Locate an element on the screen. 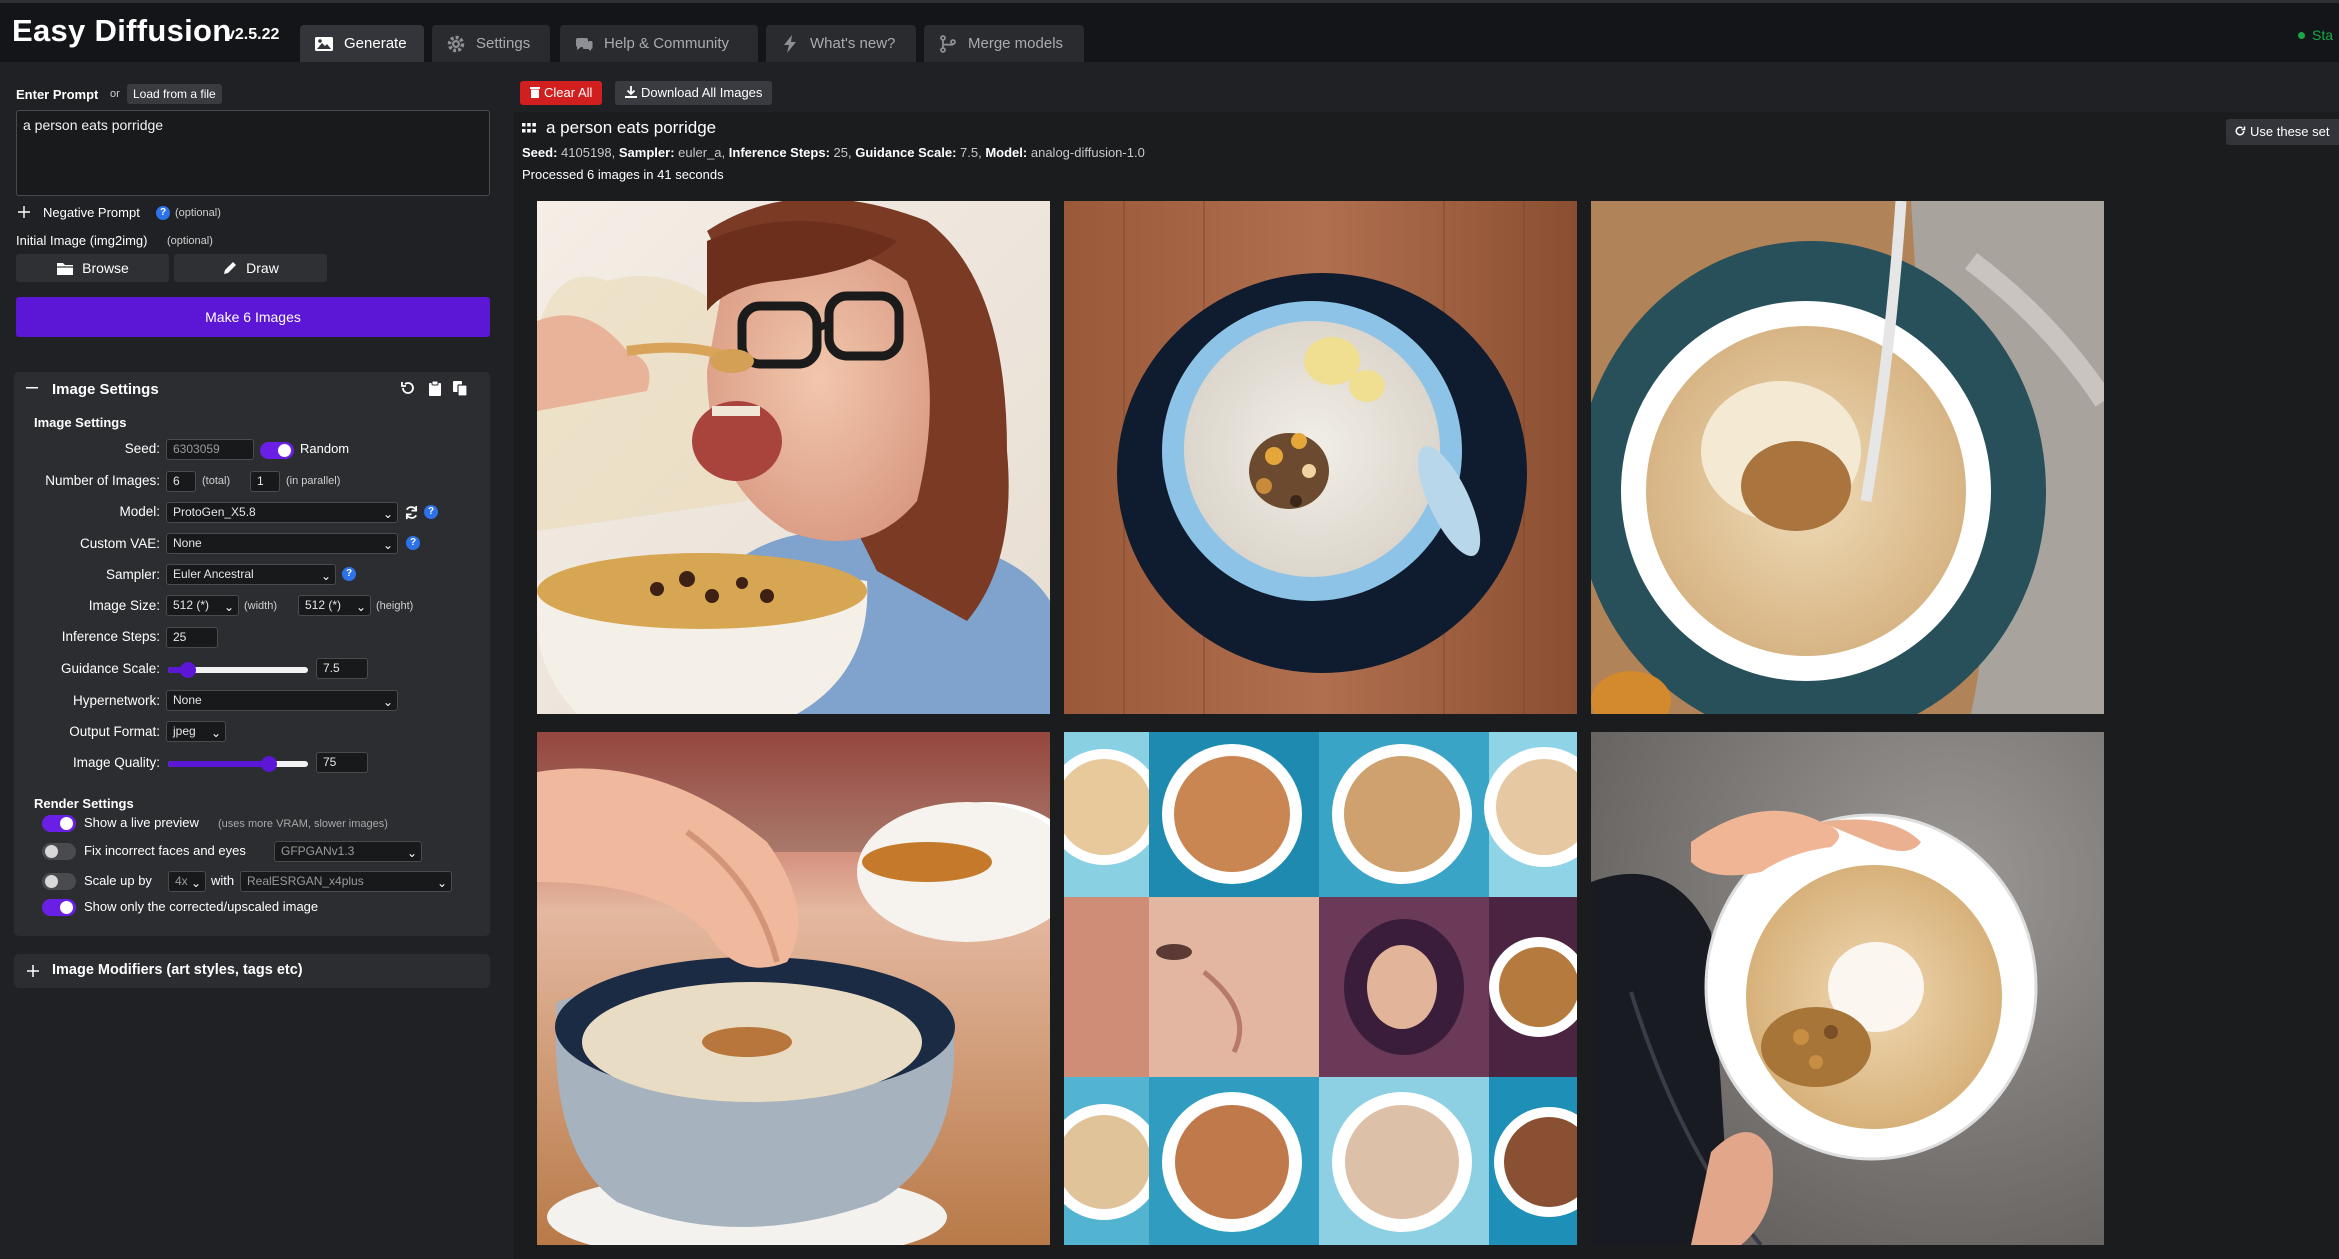 The height and width of the screenshot is (1259, 2339). tab-settings: Settings is located at coordinates (491, 43).